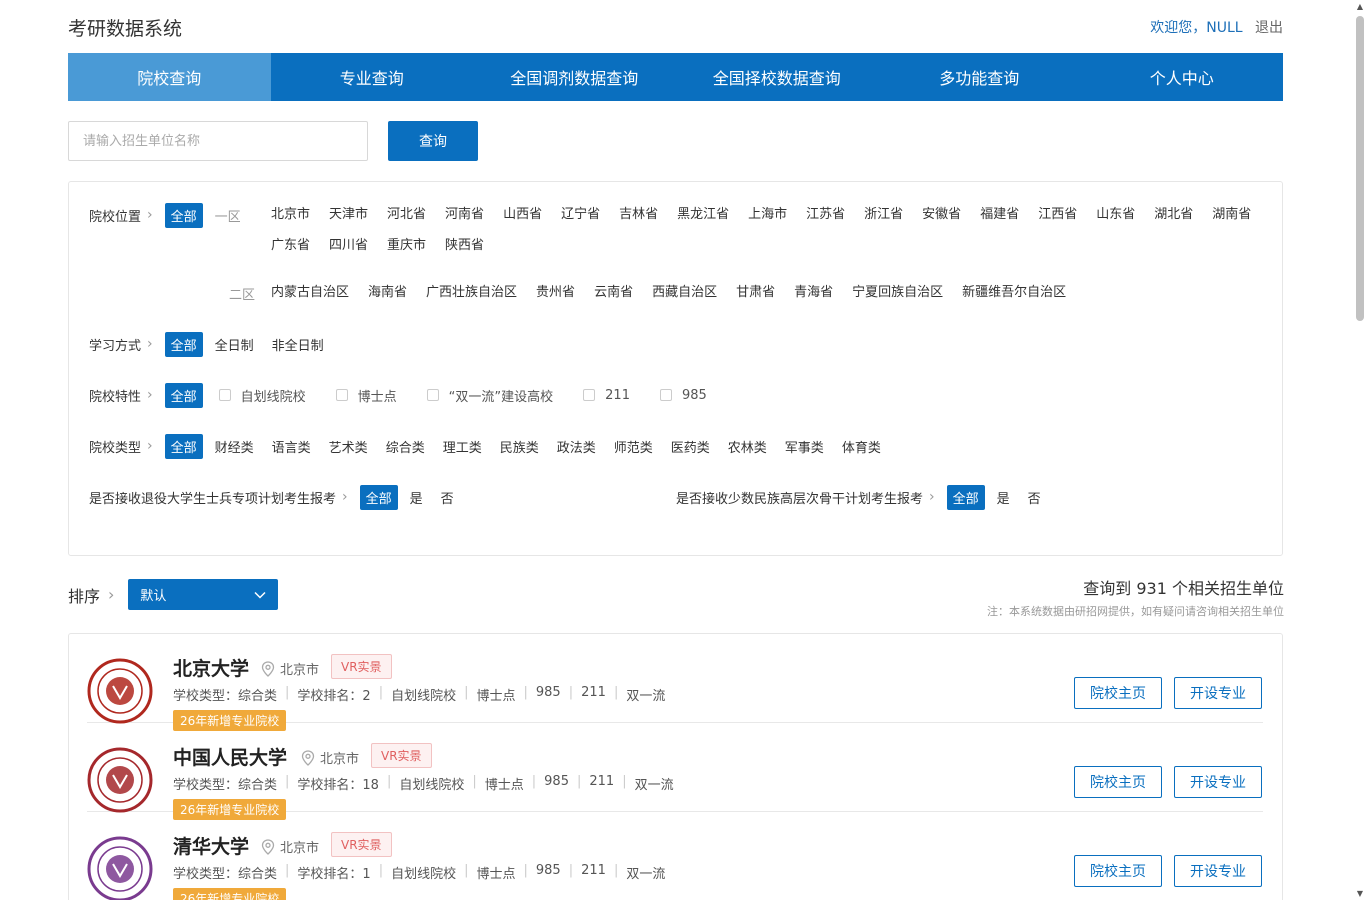 Image resolution: width=1366 pixels, height=900 pixels. Describe the element at coordinates (464, 245) in the screenshot. I see `province-option: 陕西省` at that location.